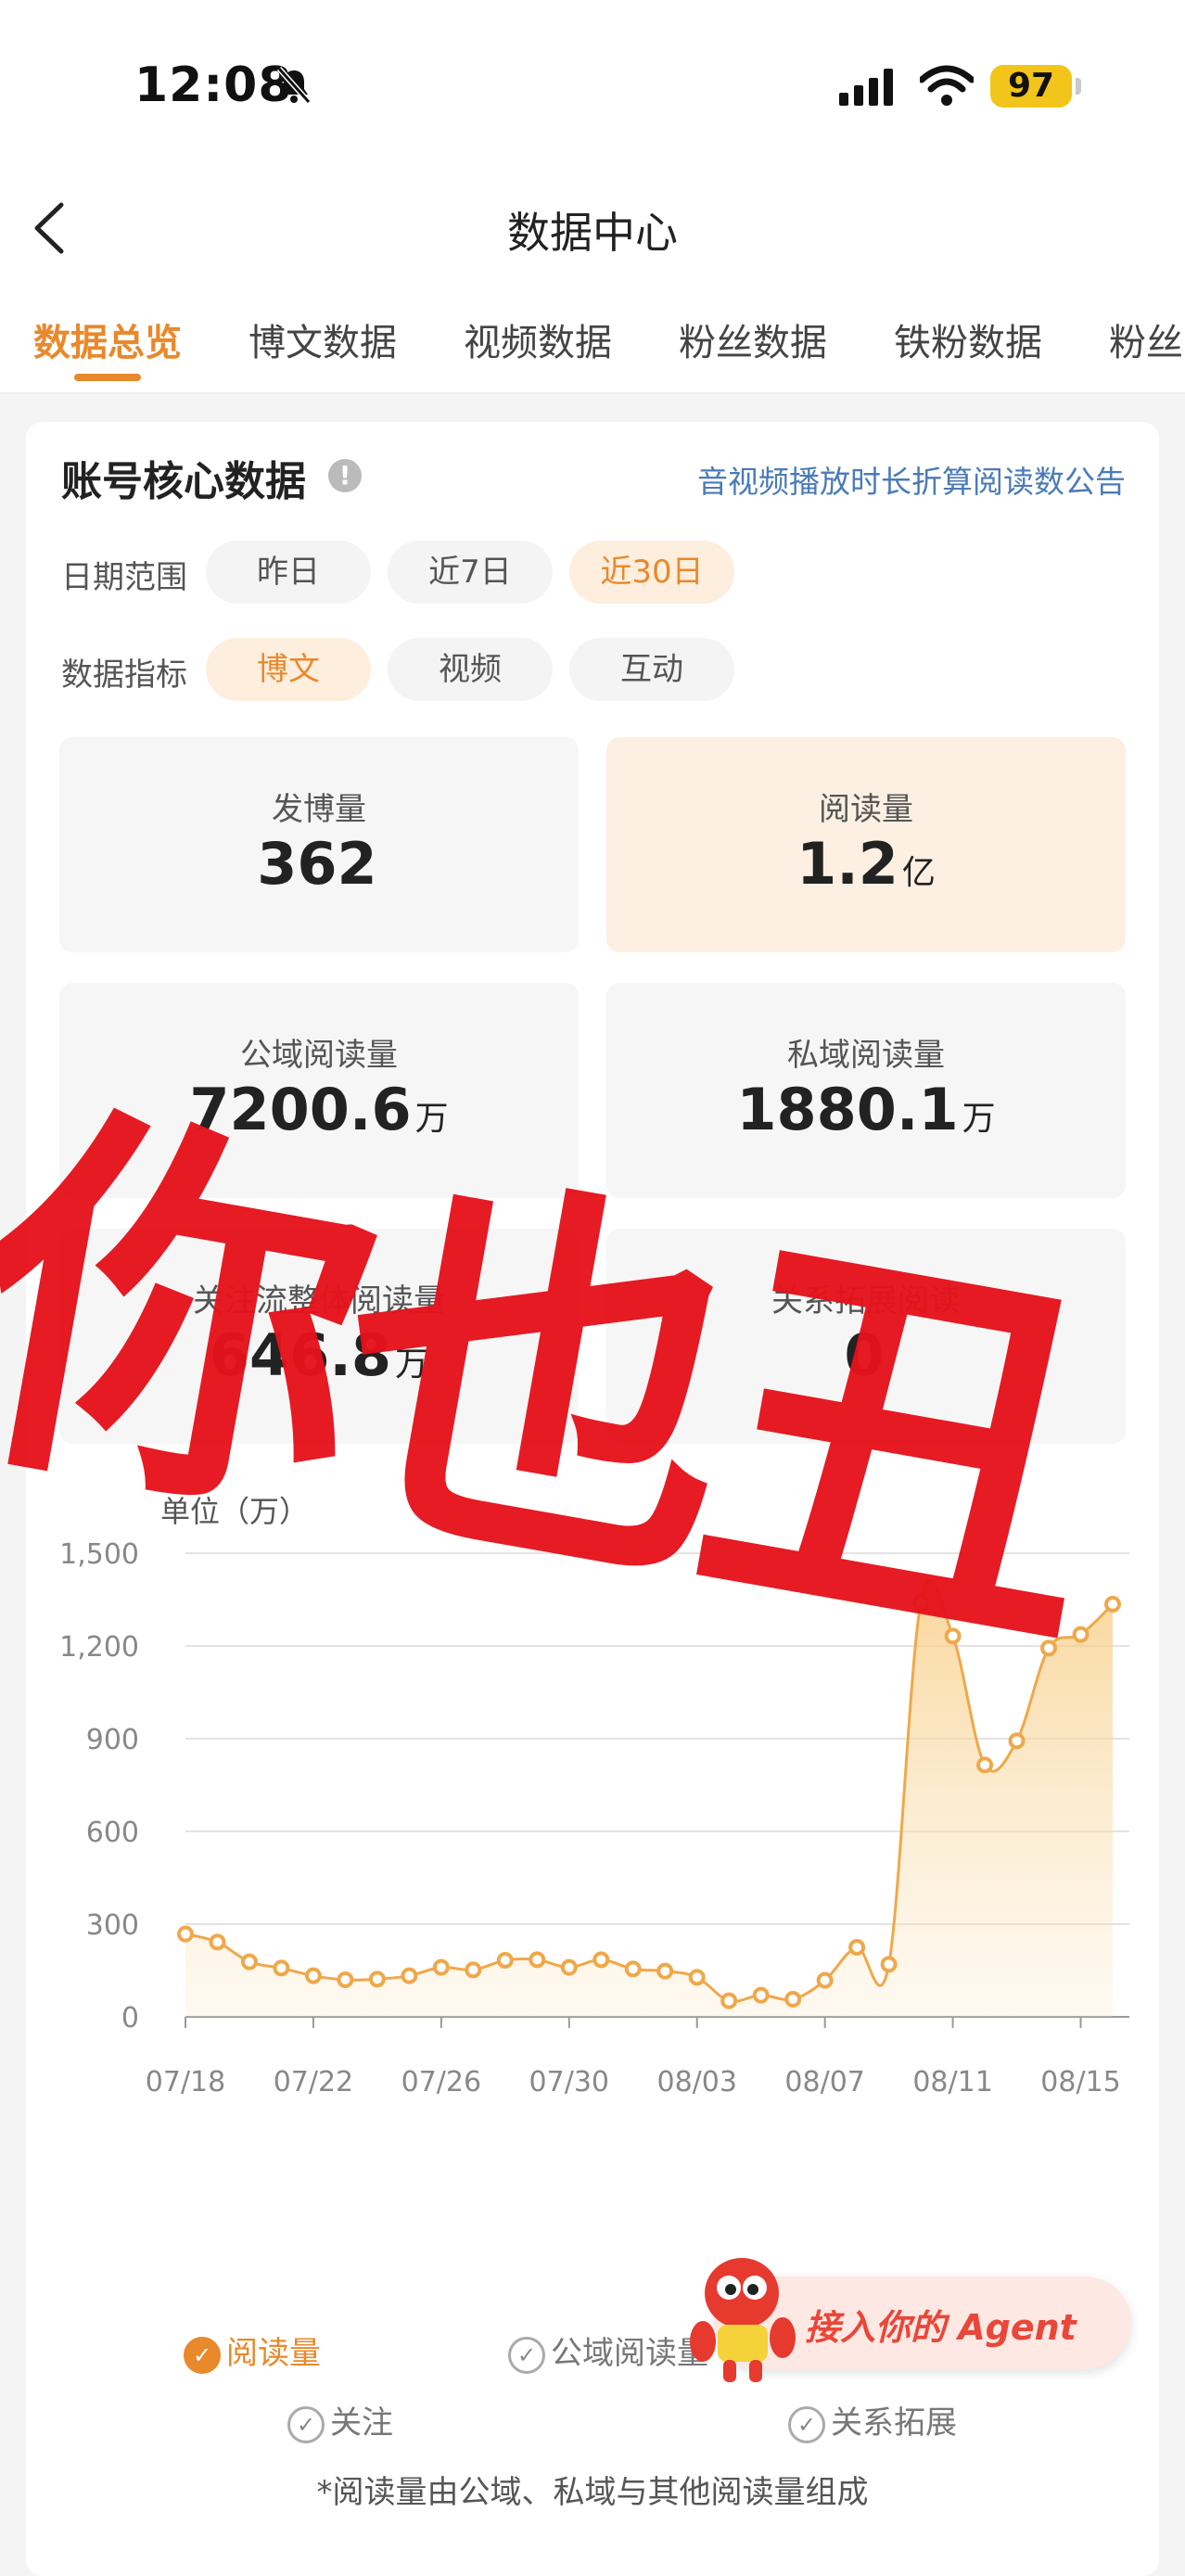 This screenshot has height=2576, width=1185. I want to click on x-tick-label: 08/15, so click(1080, 2082).